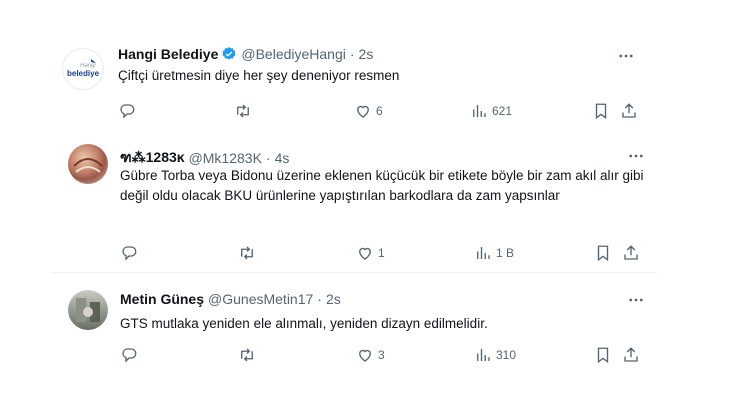  I want to click on like-button: 6, so click(368, 111).